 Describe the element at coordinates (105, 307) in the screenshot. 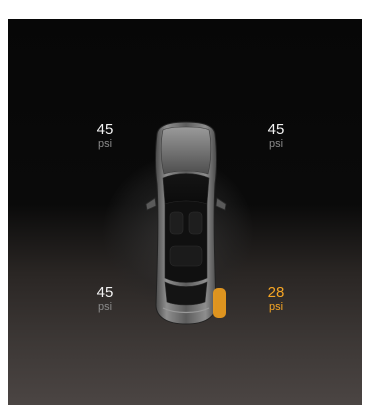

I see `tire-rear-left-unit: psi` at that location.